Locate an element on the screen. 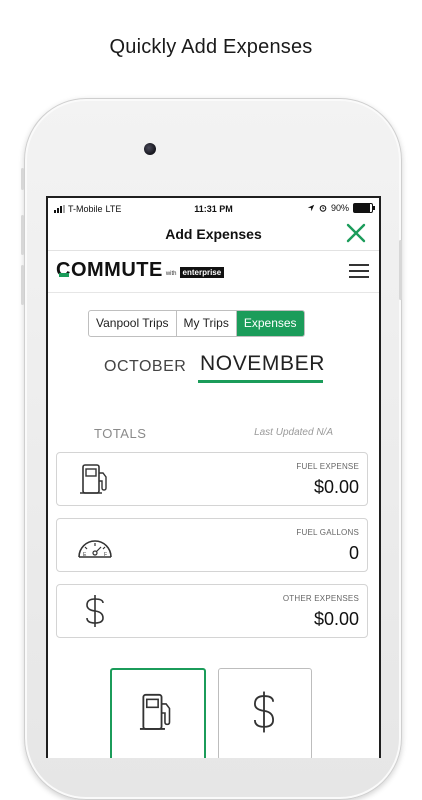 The width and height of the screenshot is (422, 800). totals-heading: TOTALS is located at coordinates (120, 433).